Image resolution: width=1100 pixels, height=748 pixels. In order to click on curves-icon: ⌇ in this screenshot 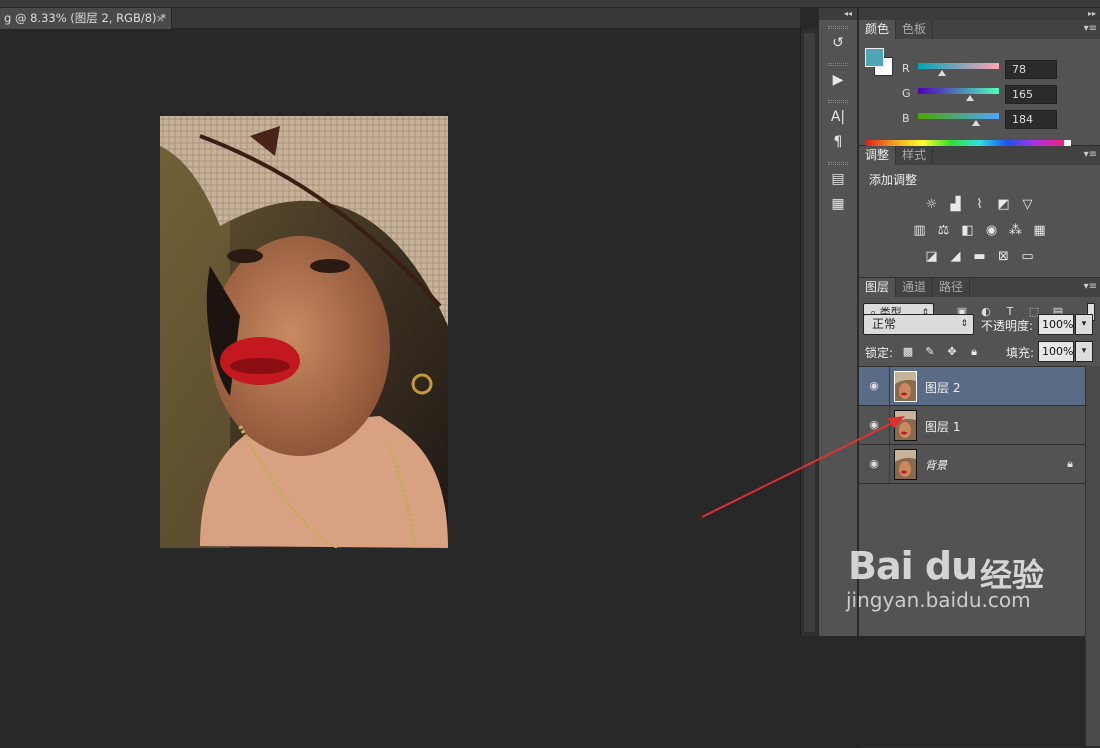, I will do `click(979, 204)`.